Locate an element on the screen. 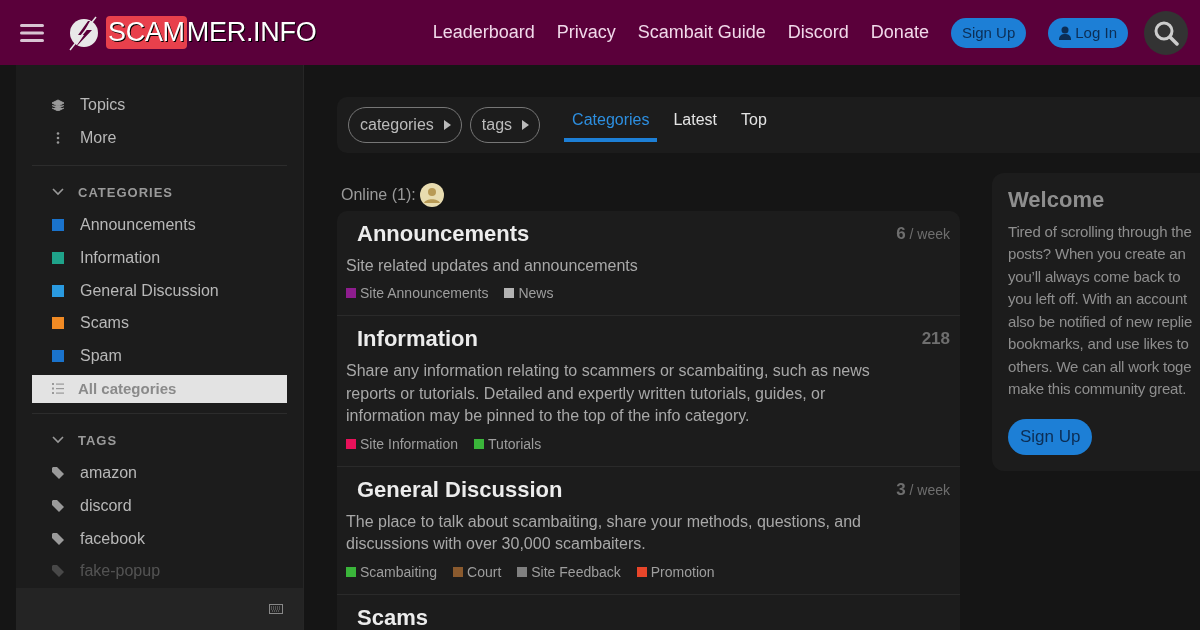 The height and width of the screenshot is (630, 1200). sidebar-tag: discord is located at coordinates (159, 506).